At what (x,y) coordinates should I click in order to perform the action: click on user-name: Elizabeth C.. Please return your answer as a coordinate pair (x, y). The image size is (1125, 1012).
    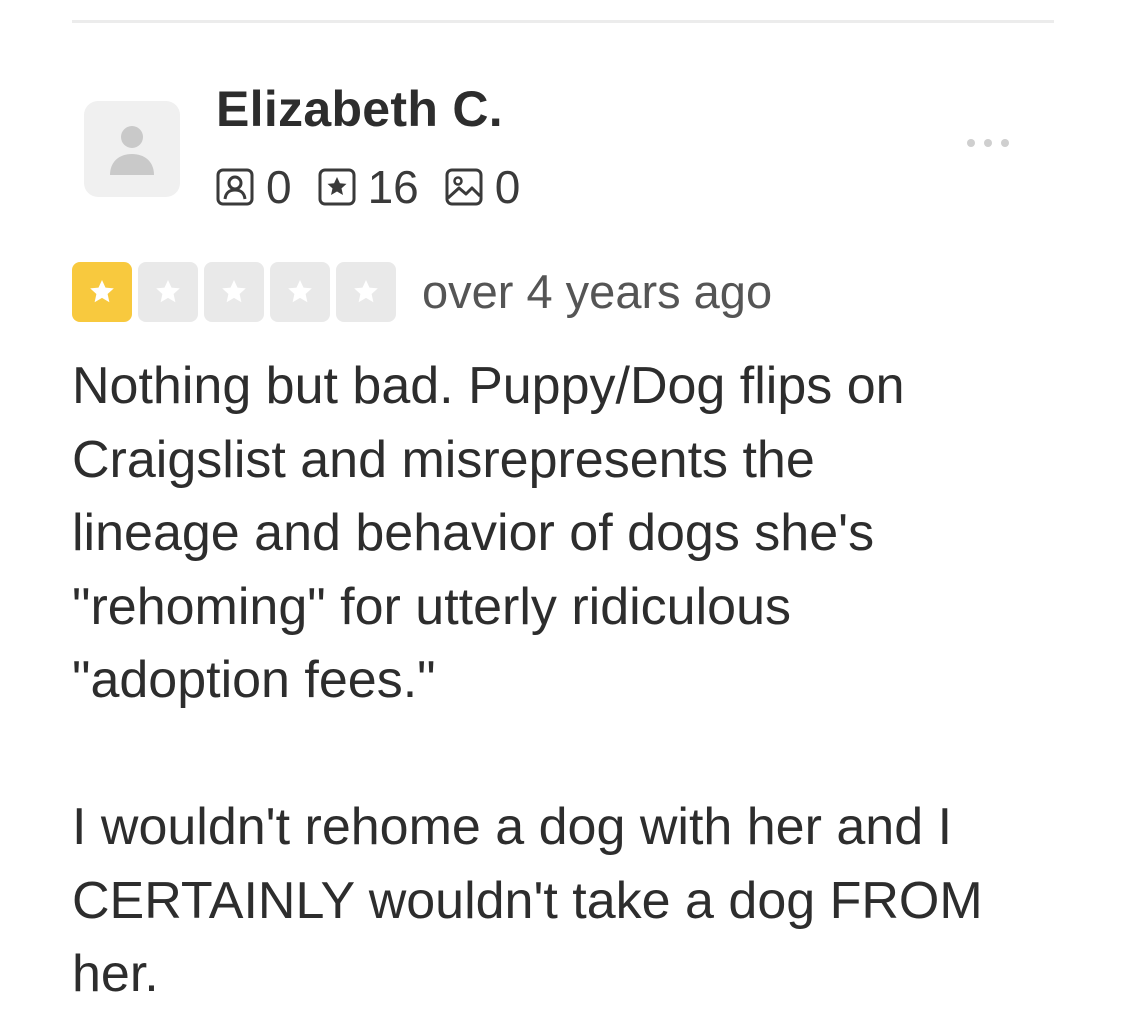
    Looking at the image, I should click on (359, 109).